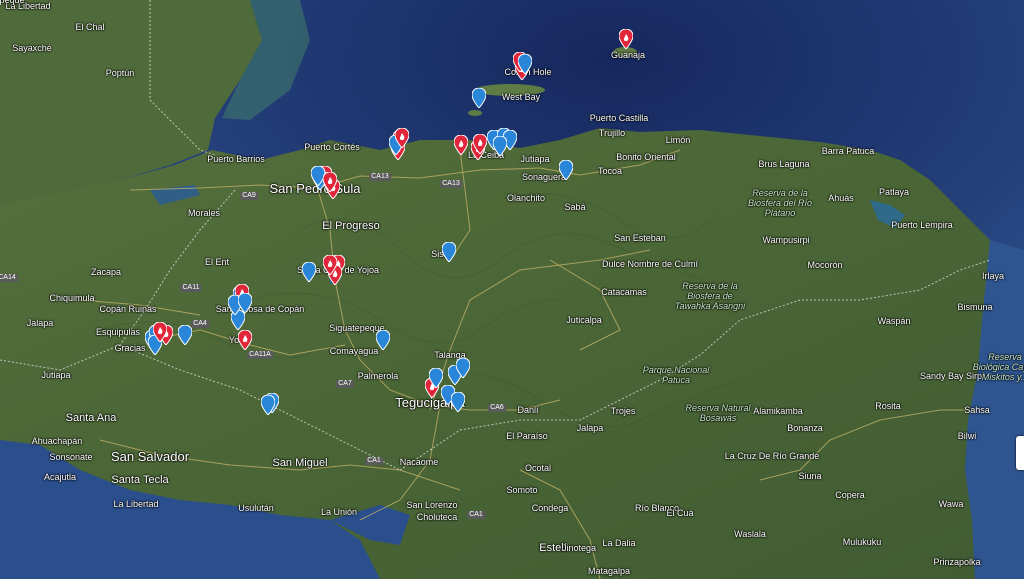 The image size is (1024, 579). I want to click on place-label: Puerto Cortés, so click(332, 147).